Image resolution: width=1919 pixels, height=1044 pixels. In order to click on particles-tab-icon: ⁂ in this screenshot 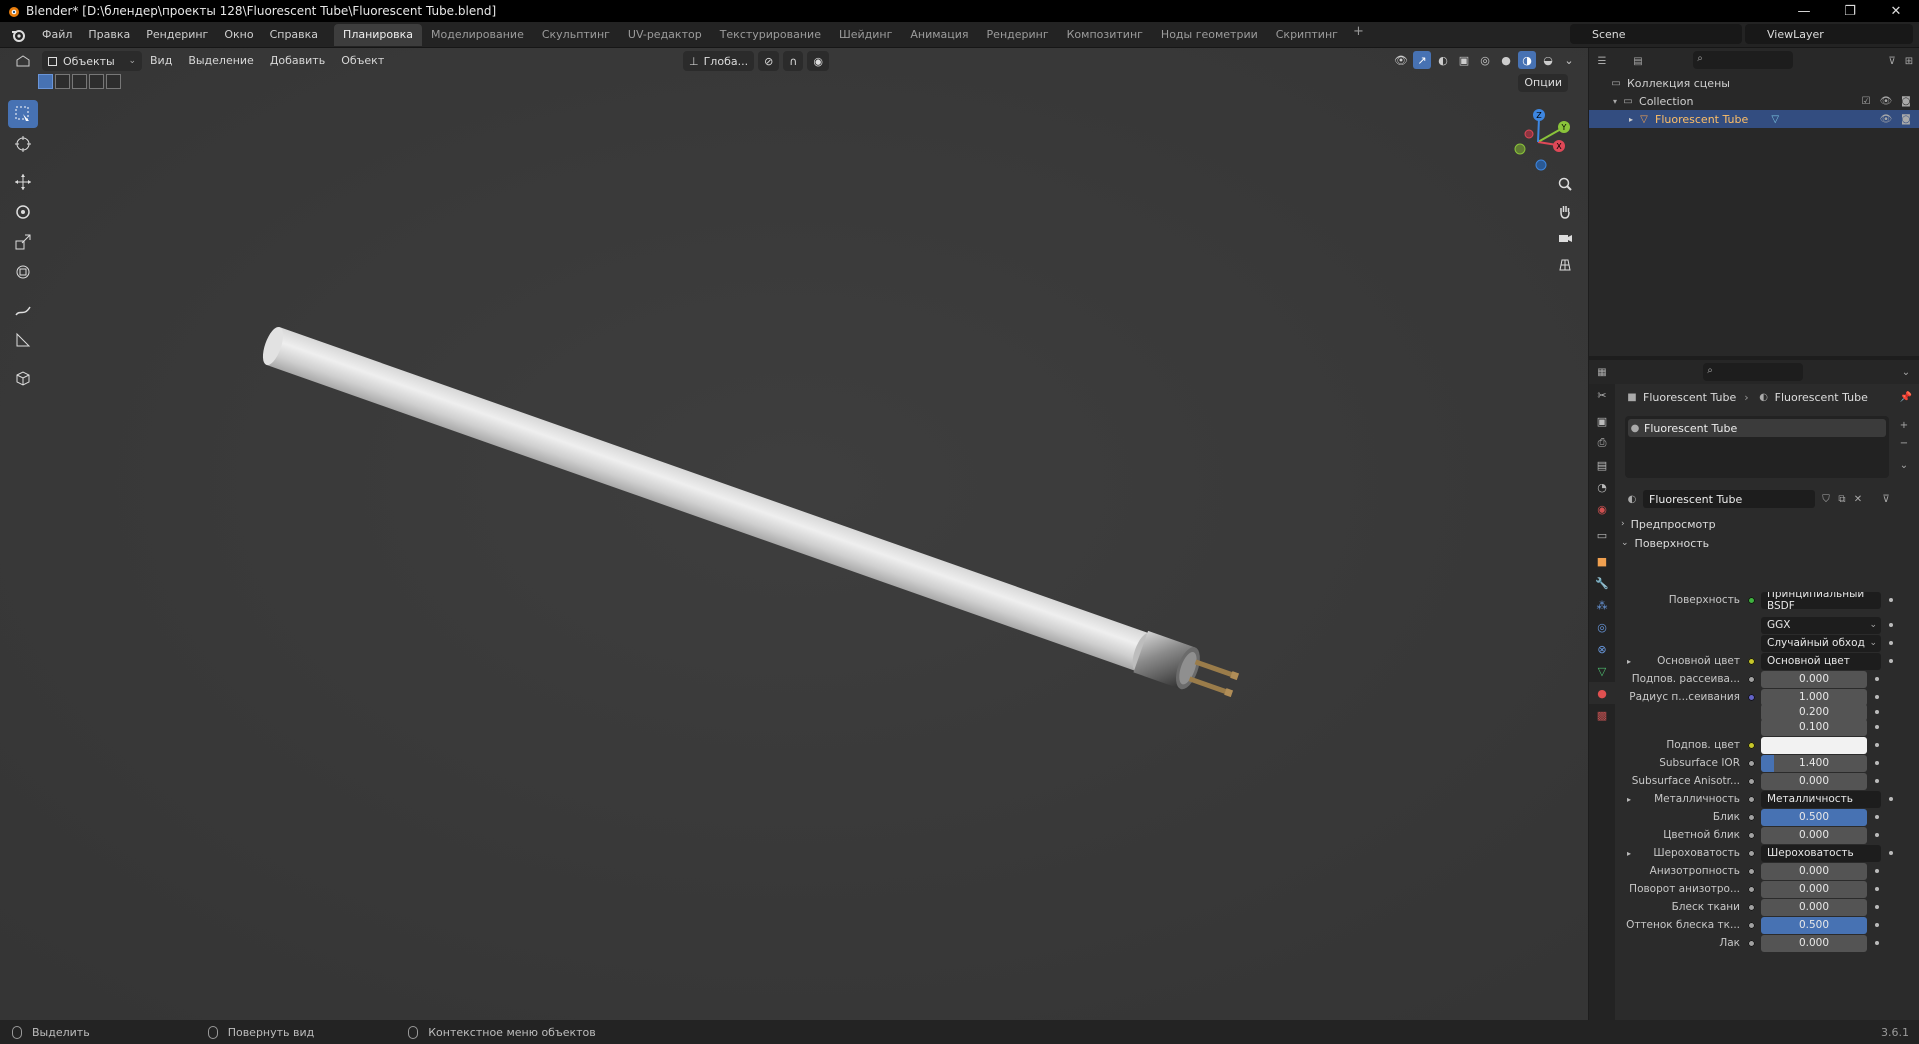, I will do `click(1602, 605)`.